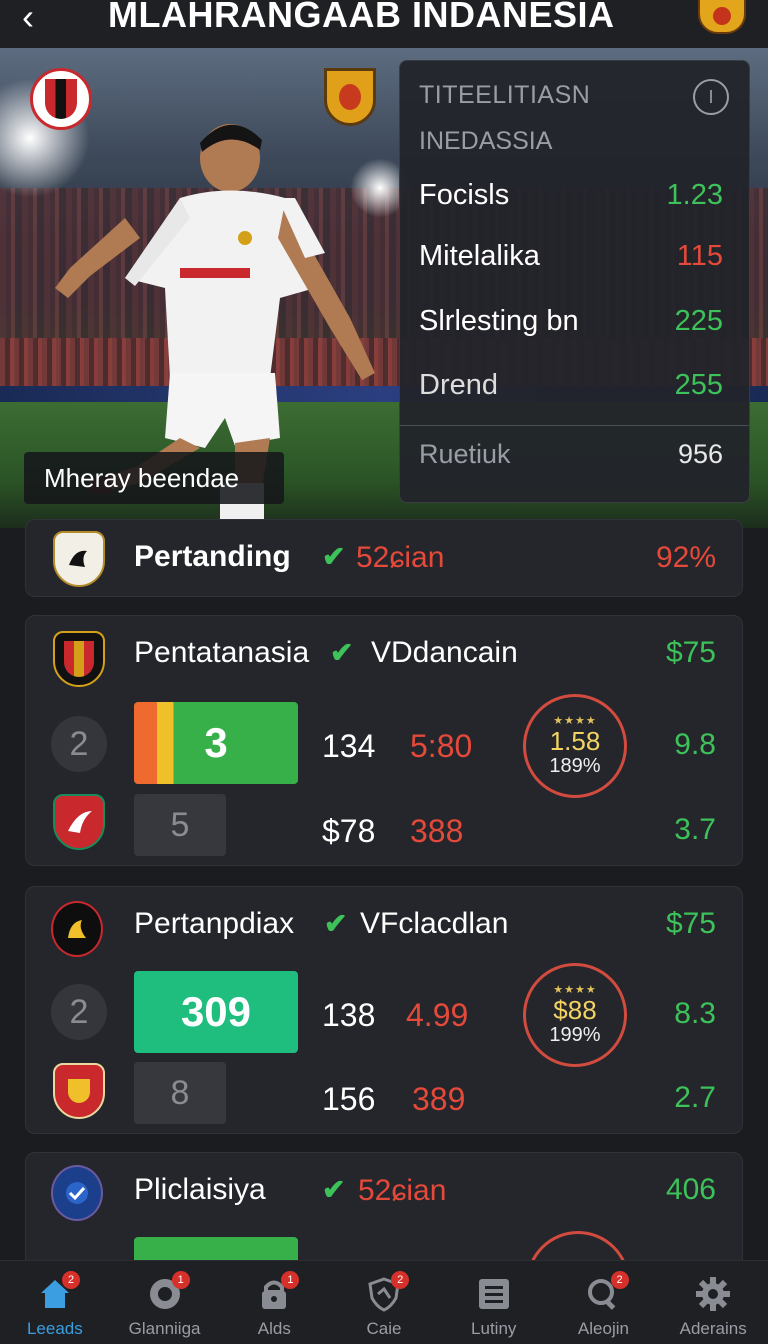 The image size is (768, 1344). Describe the element at coordinates (571, 454) in the screenshot. I see `stats-footer: Ruetiuk 956` at that location.